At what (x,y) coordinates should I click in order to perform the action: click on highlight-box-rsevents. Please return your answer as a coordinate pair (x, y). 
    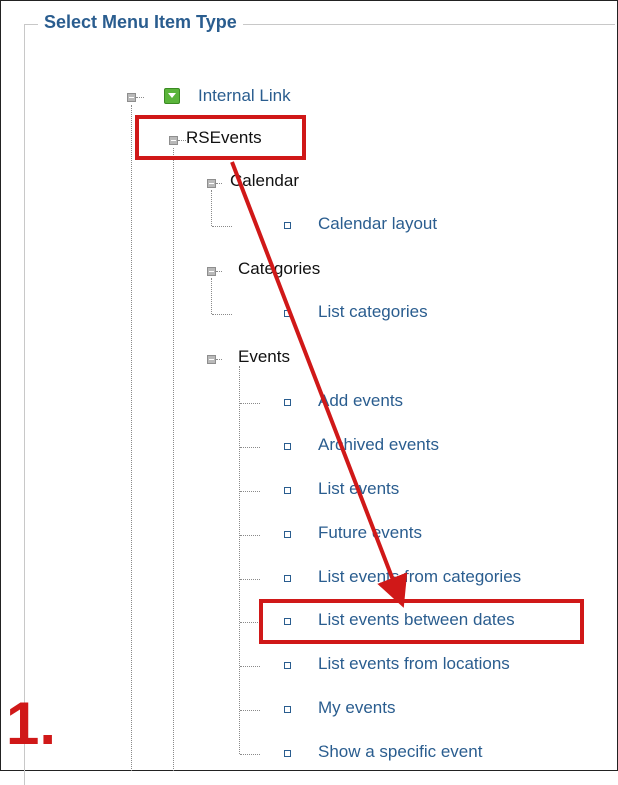
    Looking at the image, I should click on (220, 137).